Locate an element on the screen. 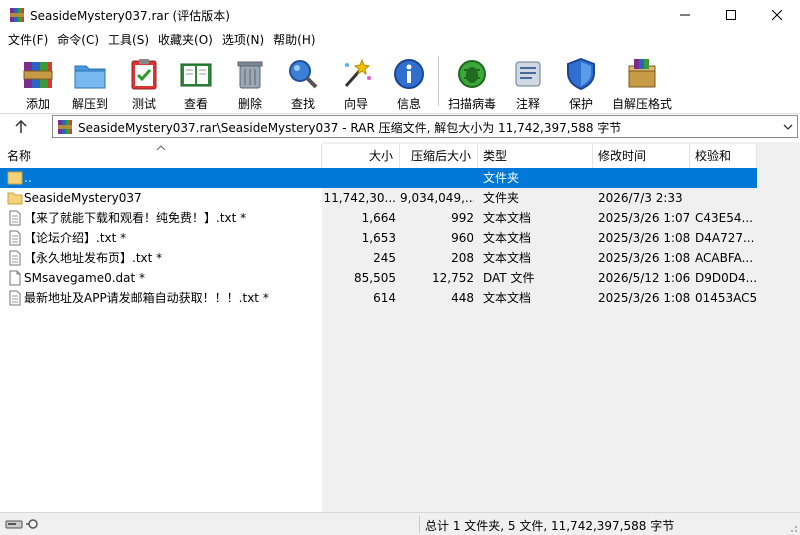 This screenshot has width=800, height=535. file-modified: 2026/5/12 1:06 is located at coordinates (644, 278).